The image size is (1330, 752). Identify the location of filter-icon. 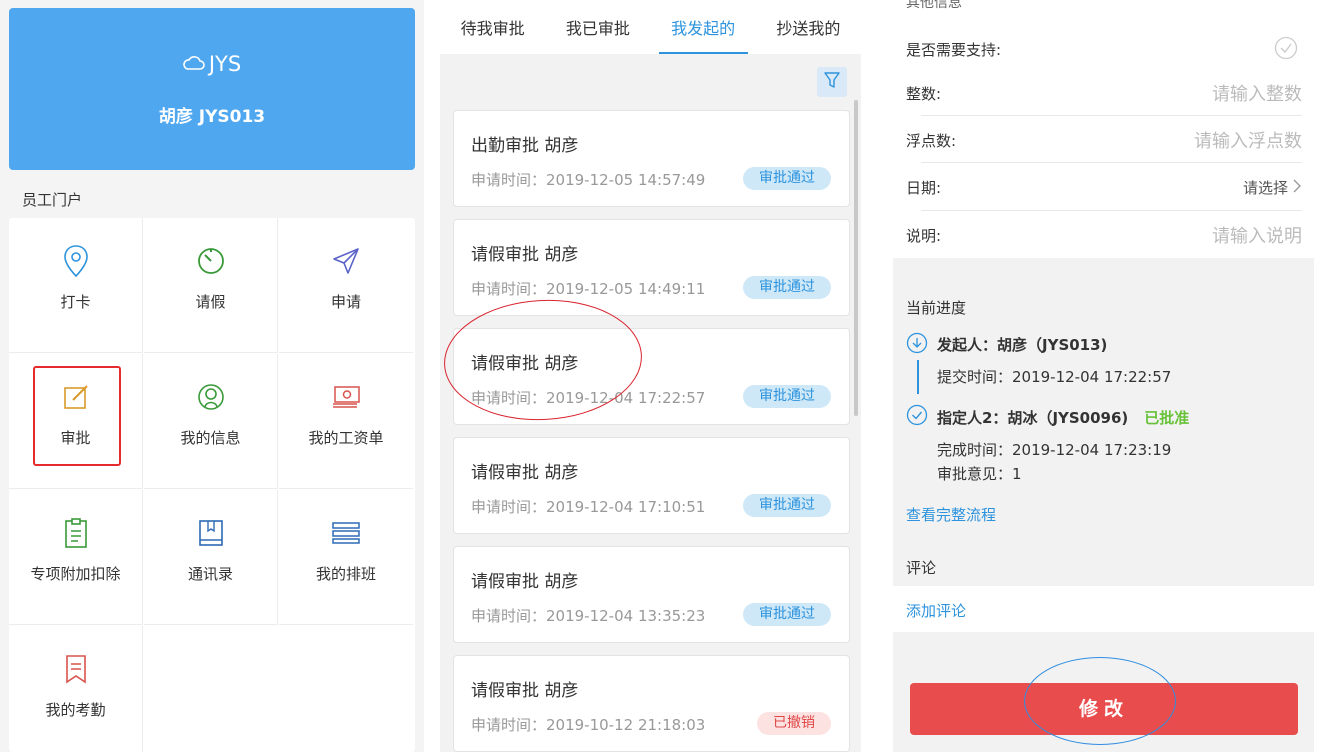
(832, 82).